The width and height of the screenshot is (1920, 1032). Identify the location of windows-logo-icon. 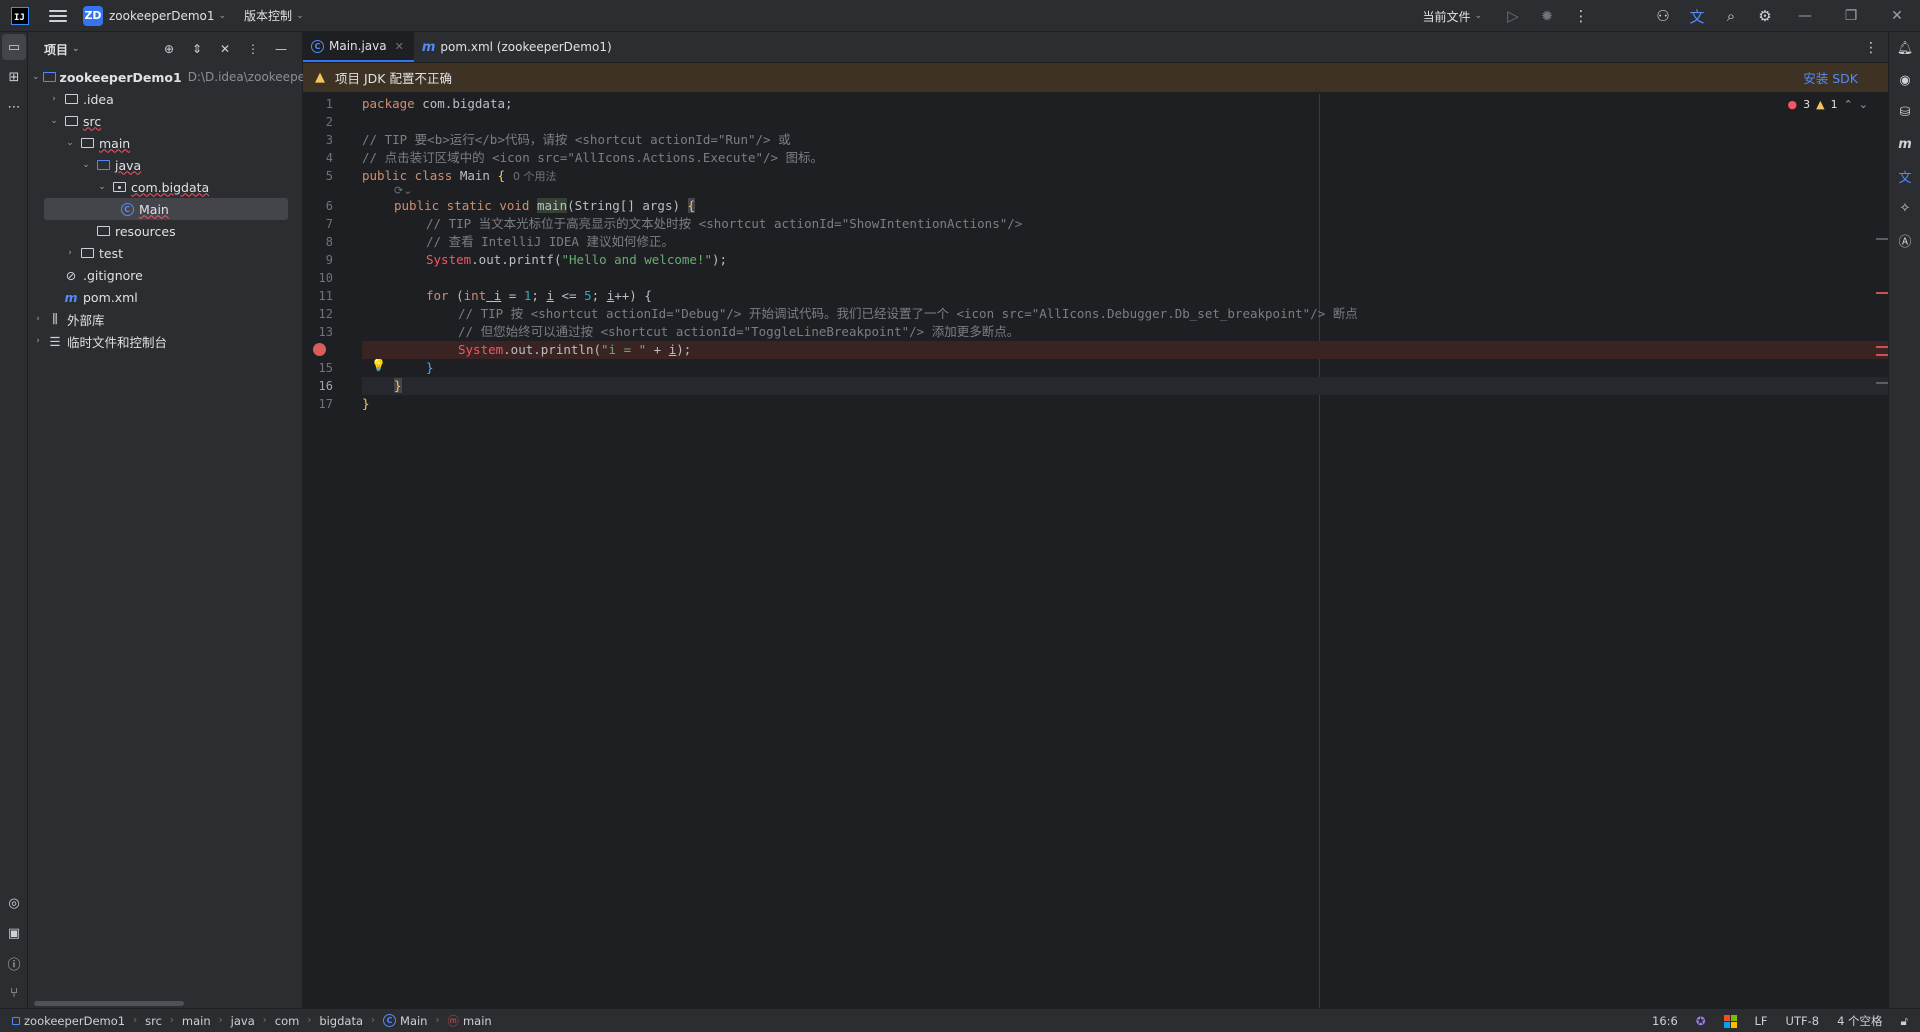
(1730, 1021).